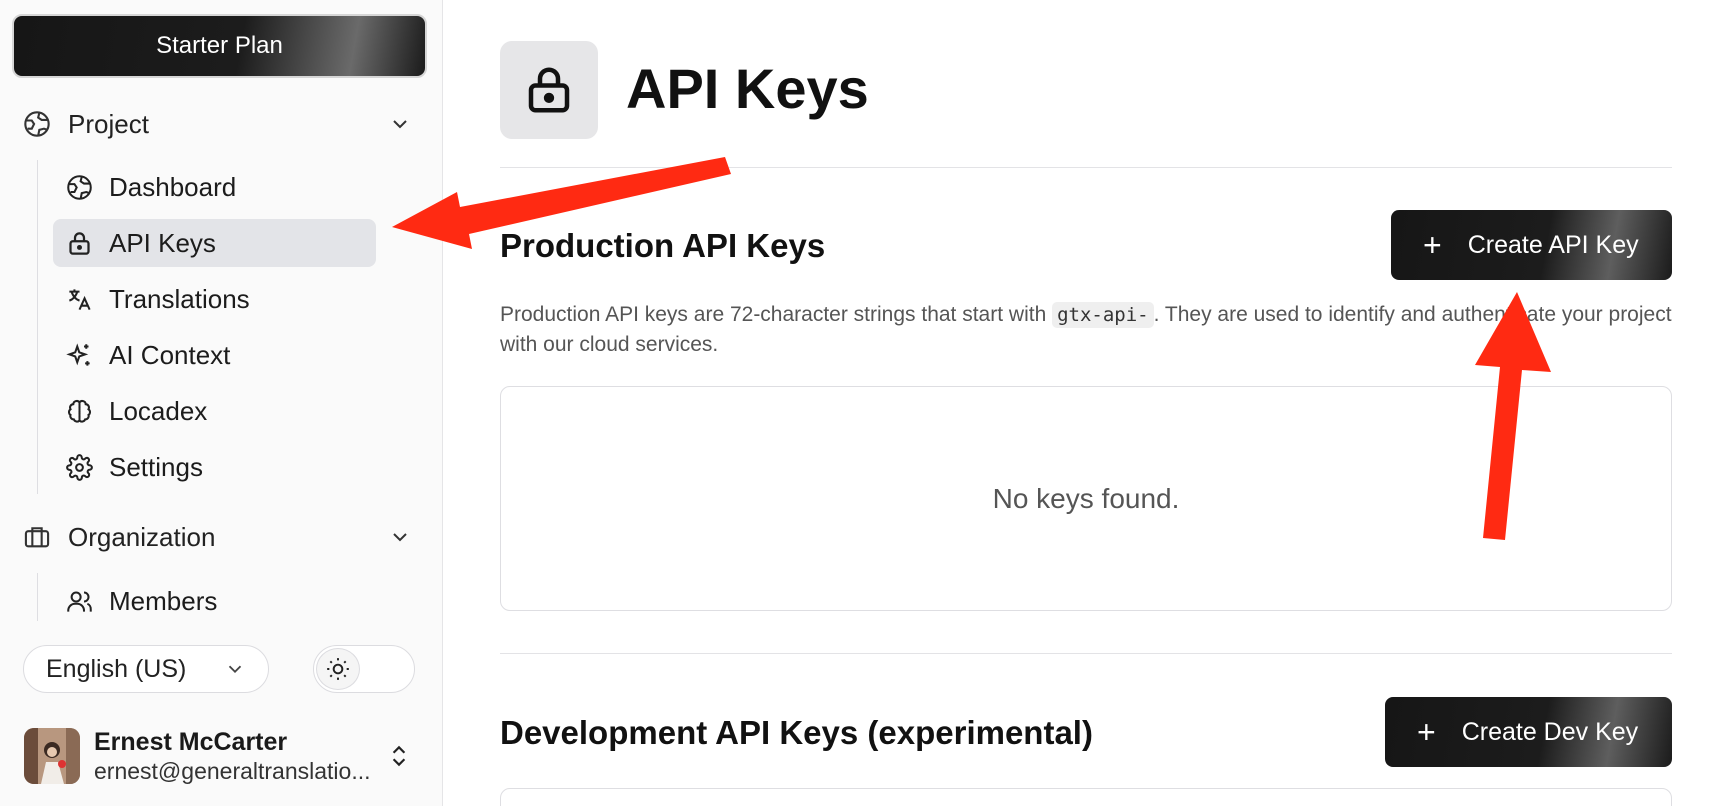  Describe the element at coordinates (1086, 797) in the screenshot. I see `development-keys-table` at that location.